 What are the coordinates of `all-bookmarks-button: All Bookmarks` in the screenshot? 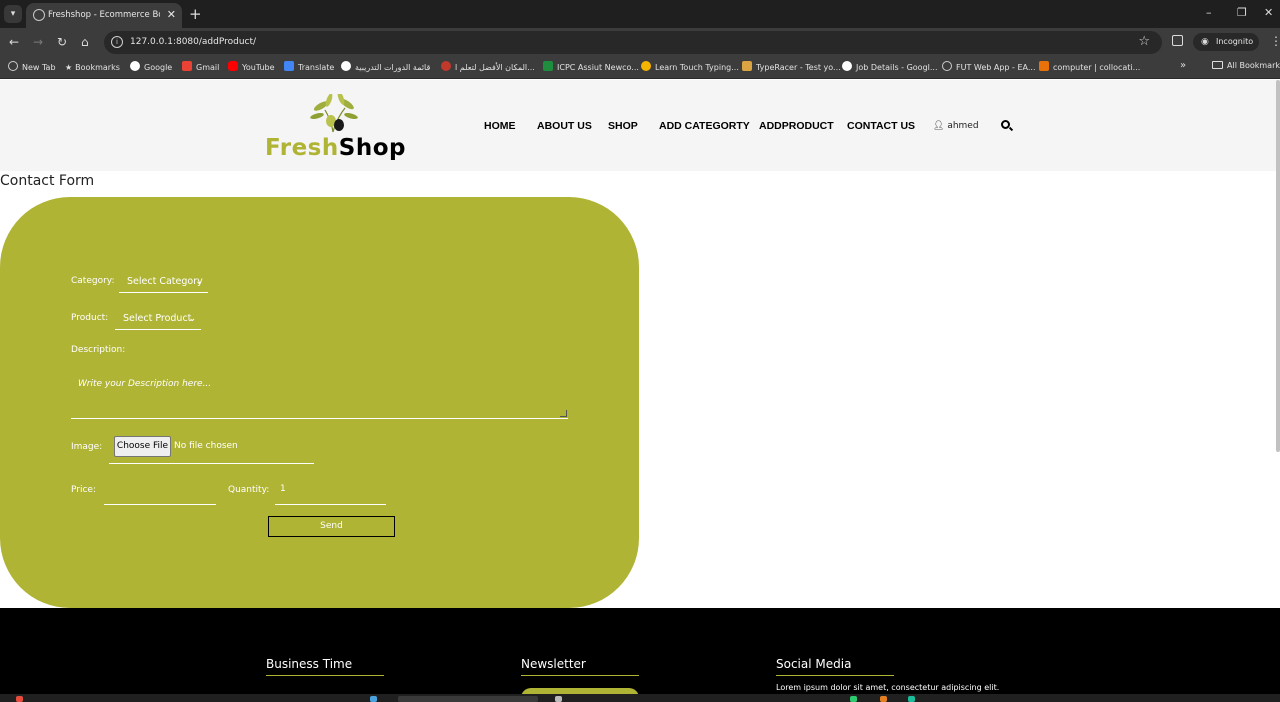 It's located at (1246, 65).